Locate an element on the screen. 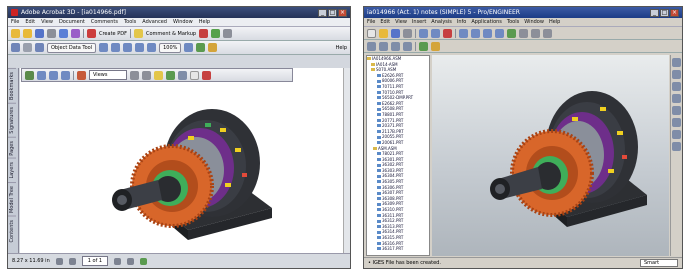 The width and height of the screenshot is (686, 270). pattern-icon is located at coordinates (676, 134).